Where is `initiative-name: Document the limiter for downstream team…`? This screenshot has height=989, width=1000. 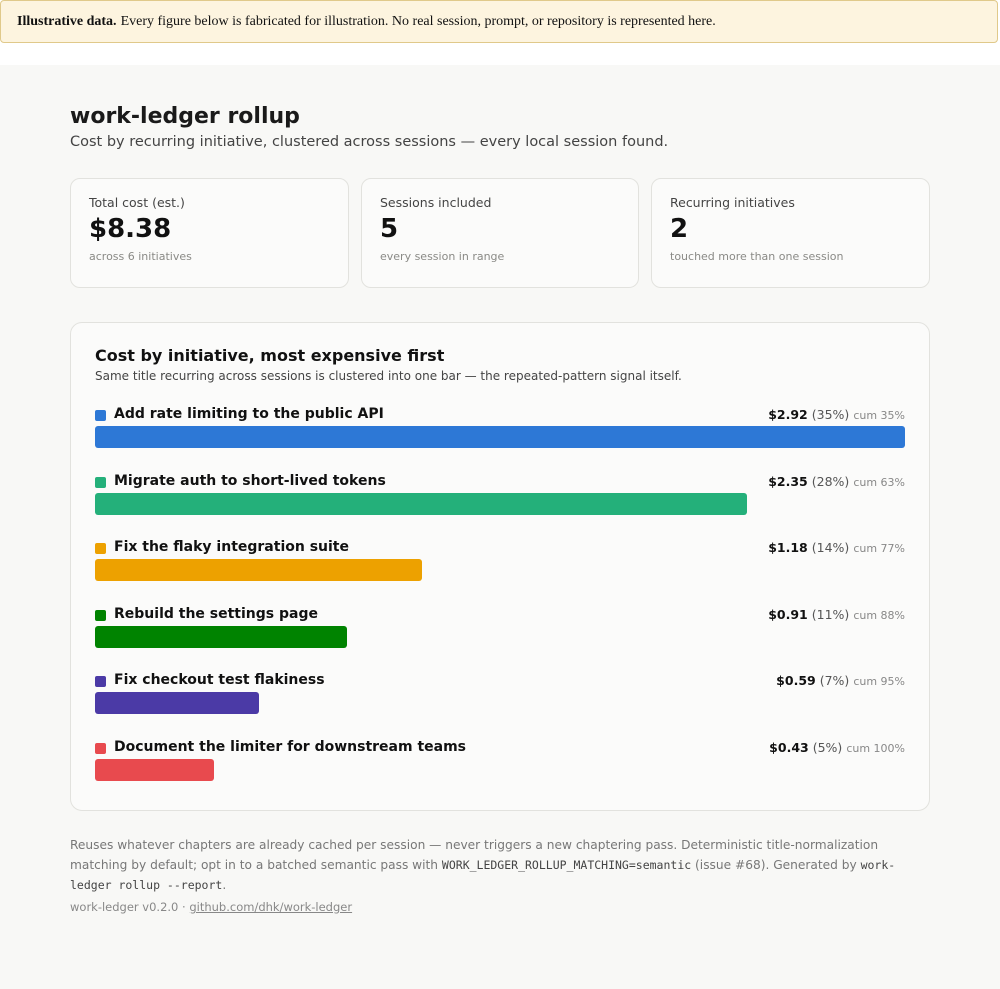 initiative-name: Document the limiter for downstream team… is located at coordinates (290, 746).